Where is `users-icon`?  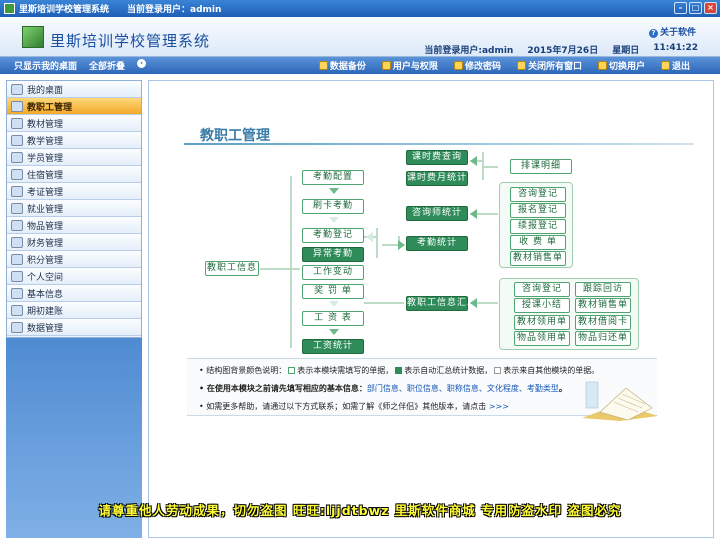 users-icon is located at coordinates (386, 65).